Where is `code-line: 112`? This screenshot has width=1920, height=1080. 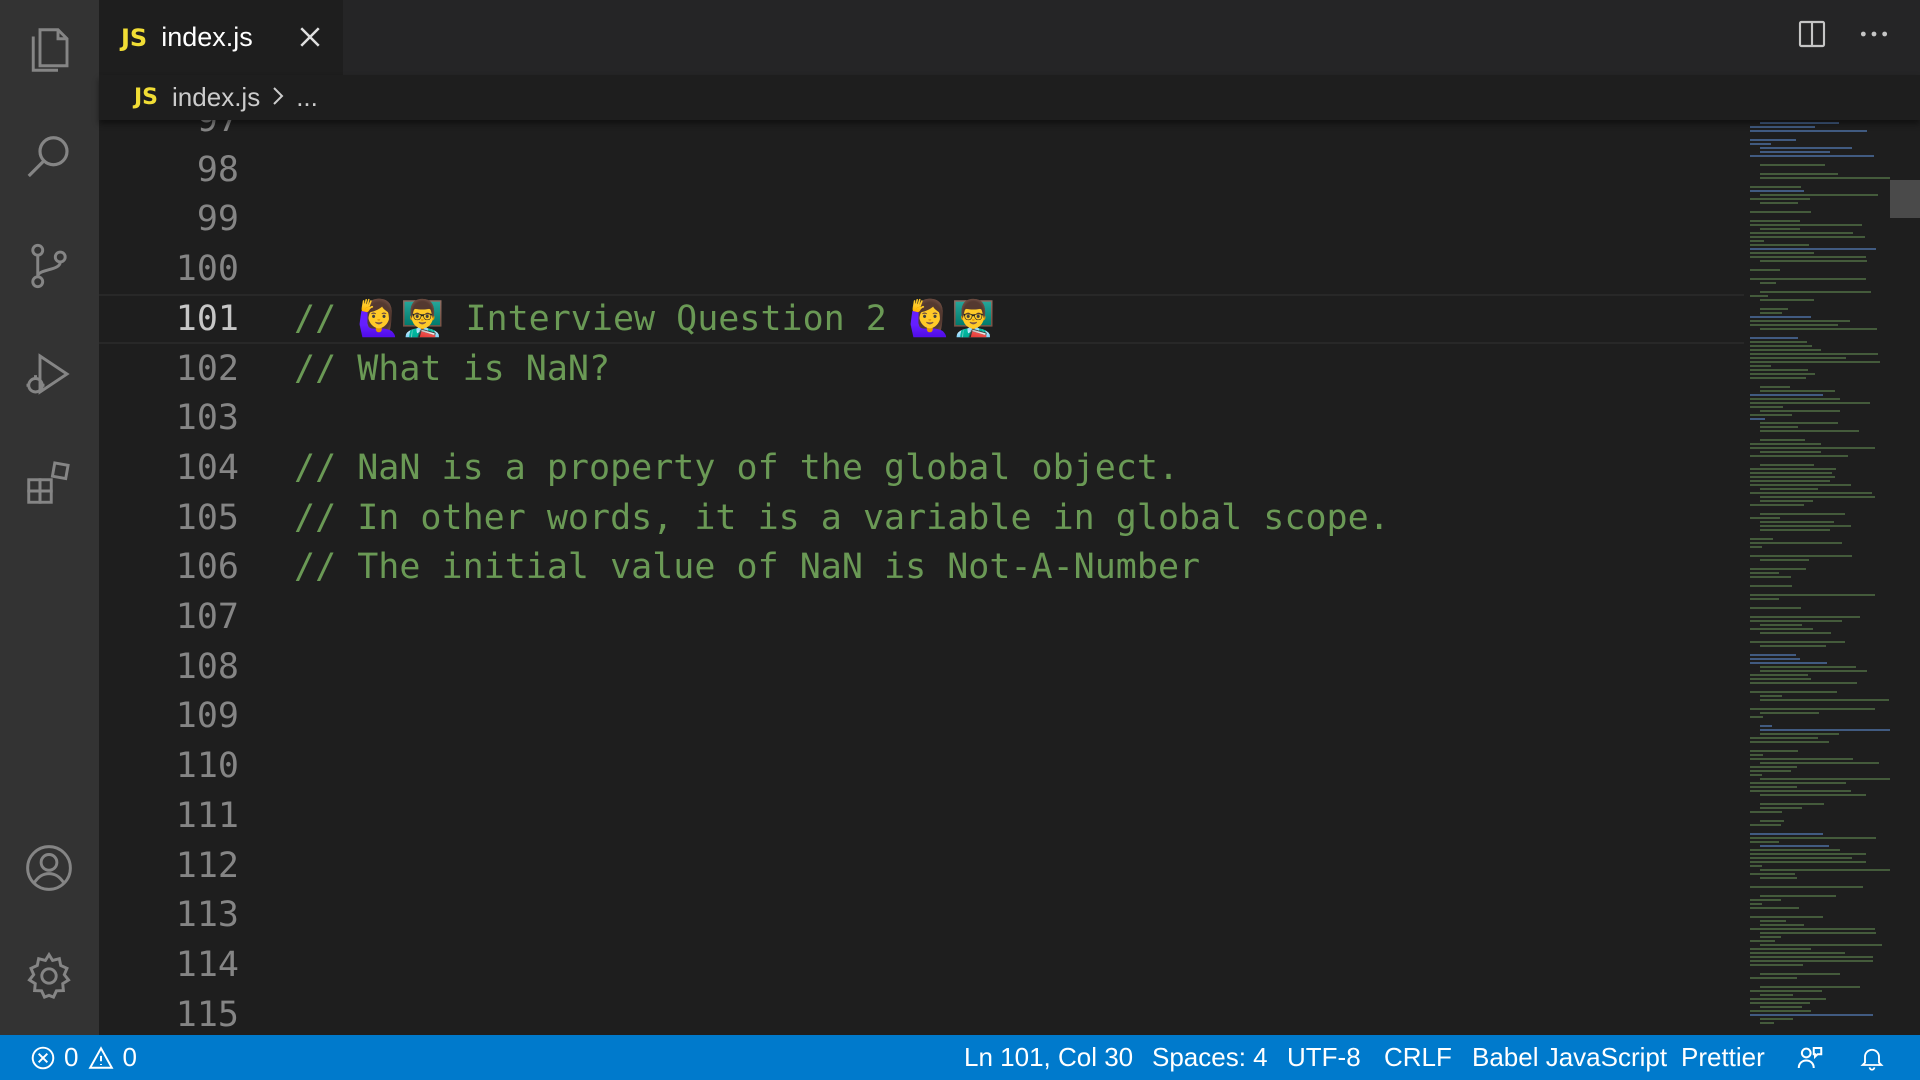
code-line: 112 is located at coordinates (921, 866).